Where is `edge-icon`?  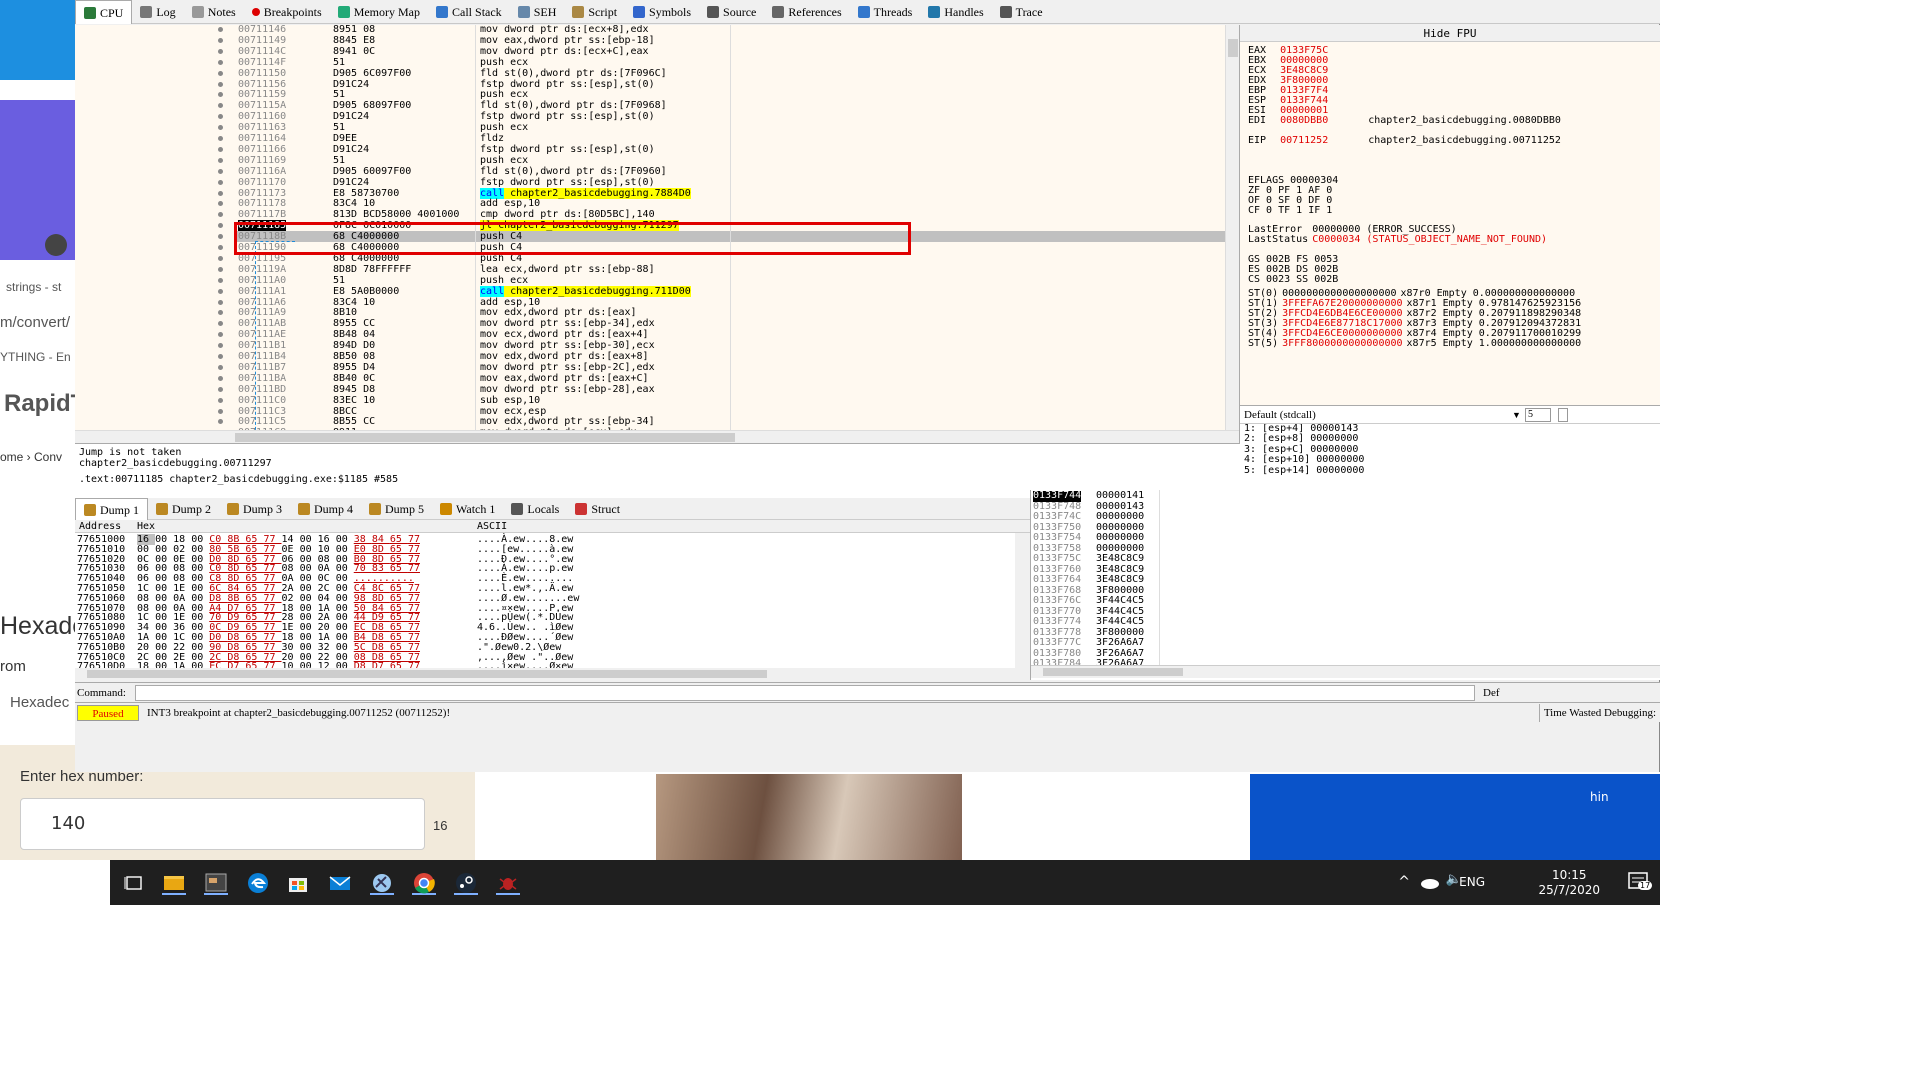
edge-icon is located at coordinates (258, 883).